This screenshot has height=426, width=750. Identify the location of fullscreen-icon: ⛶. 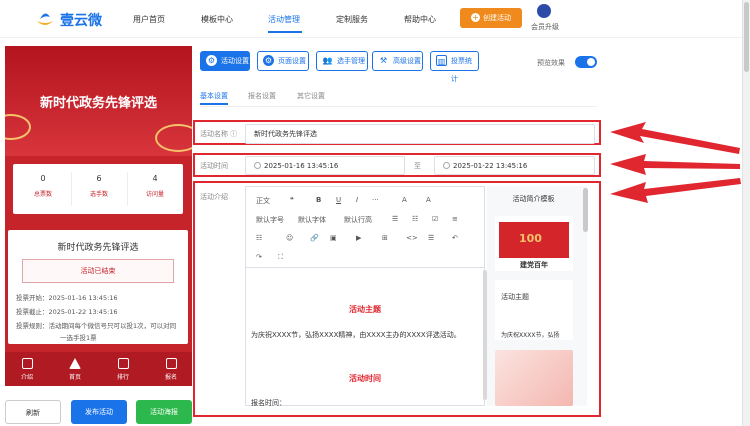
(280, 257).